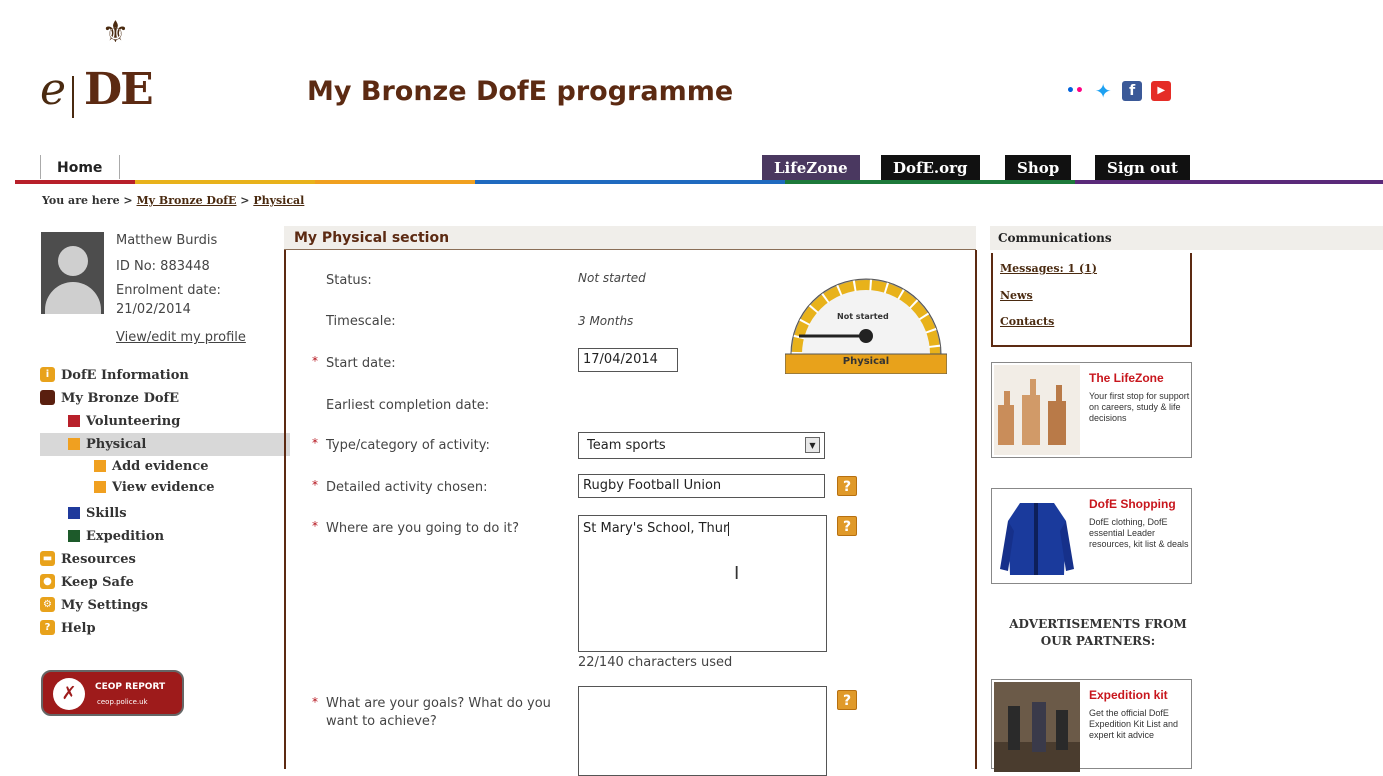 The width and height of the screenshot is (1383, 776). What do you see at coordinates (401, 444) in the screenshot?
I see `activity-type-label: * Type/category of activity:` at bounding box center [401, 444].